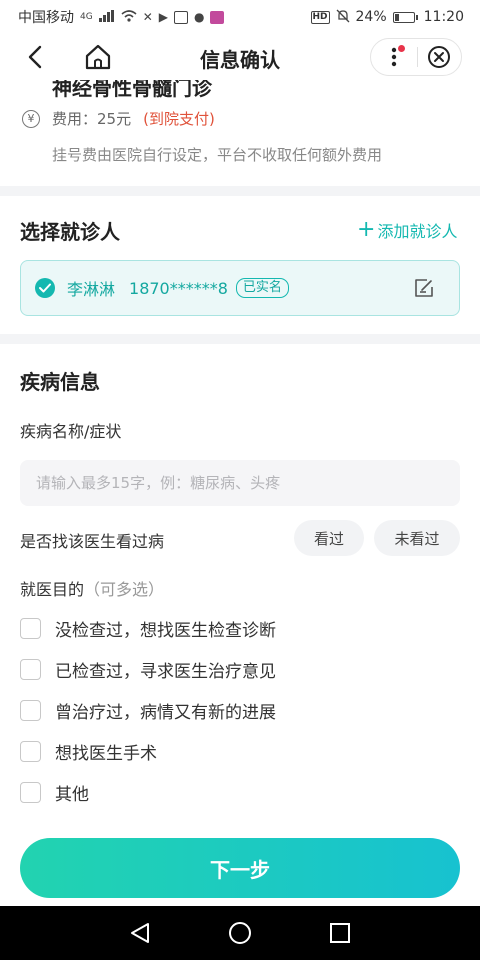 Image resolution: width=480 pixels, height=960 pixels. I want to click on next-step-button: 下一步, so click(240, 868).